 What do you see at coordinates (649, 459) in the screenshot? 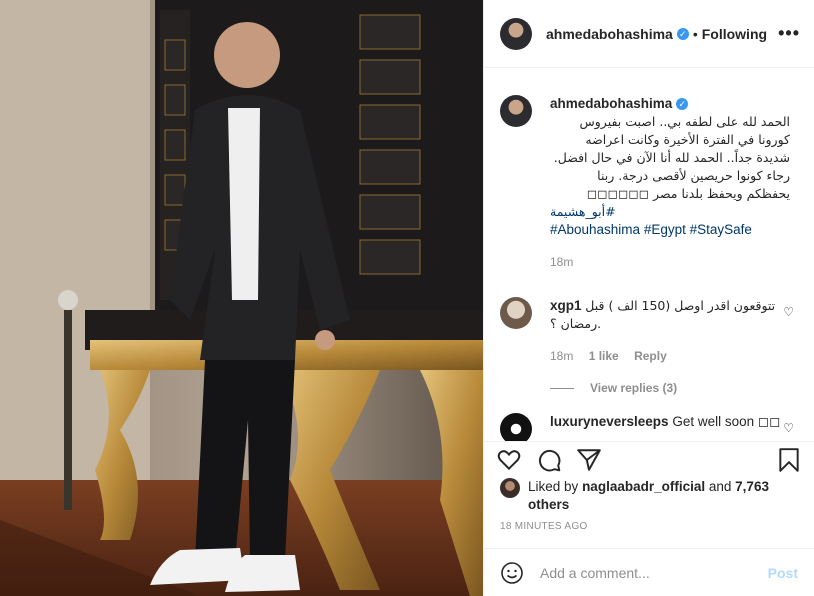
I see `action-bar` at bounding box center [649, 459].